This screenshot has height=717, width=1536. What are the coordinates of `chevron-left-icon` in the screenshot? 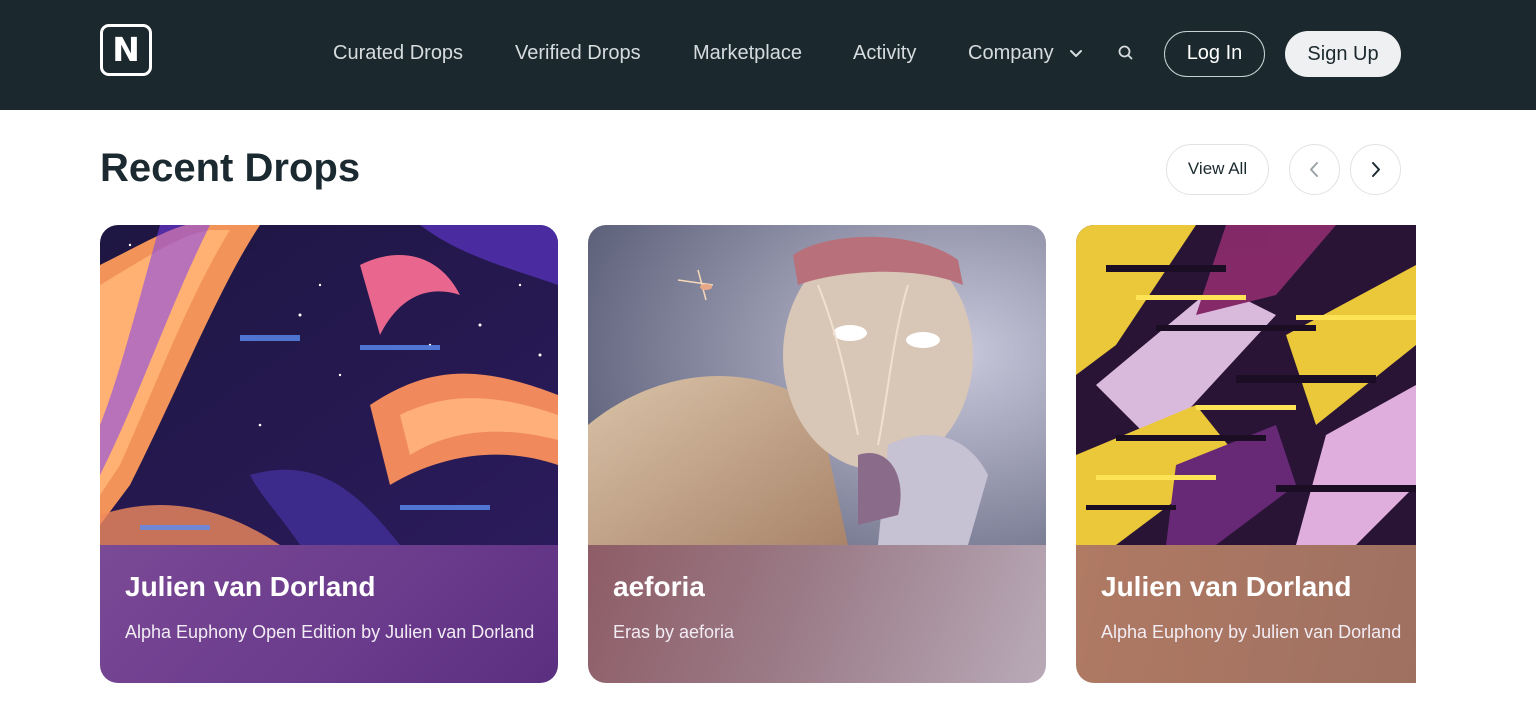 It's located at (1314, 169).